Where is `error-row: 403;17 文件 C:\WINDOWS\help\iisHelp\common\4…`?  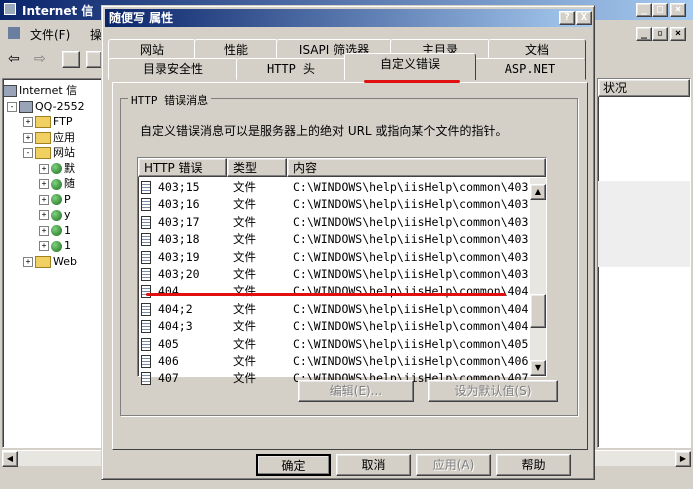
error-row: 403;17 文件 C:\WINDOWS\help\iisHelp\common\4… is located at coordinates (334, 222).